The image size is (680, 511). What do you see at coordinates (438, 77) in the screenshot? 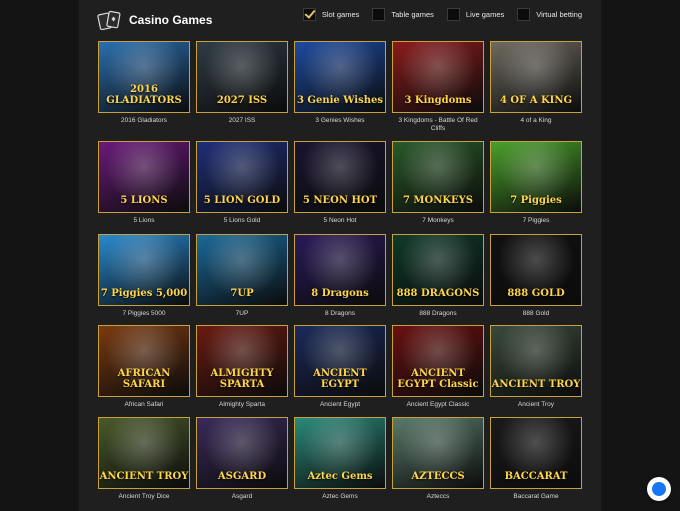
I see `game-thumbnail: 3 Kingdoms` at bounding box center [438, 77].